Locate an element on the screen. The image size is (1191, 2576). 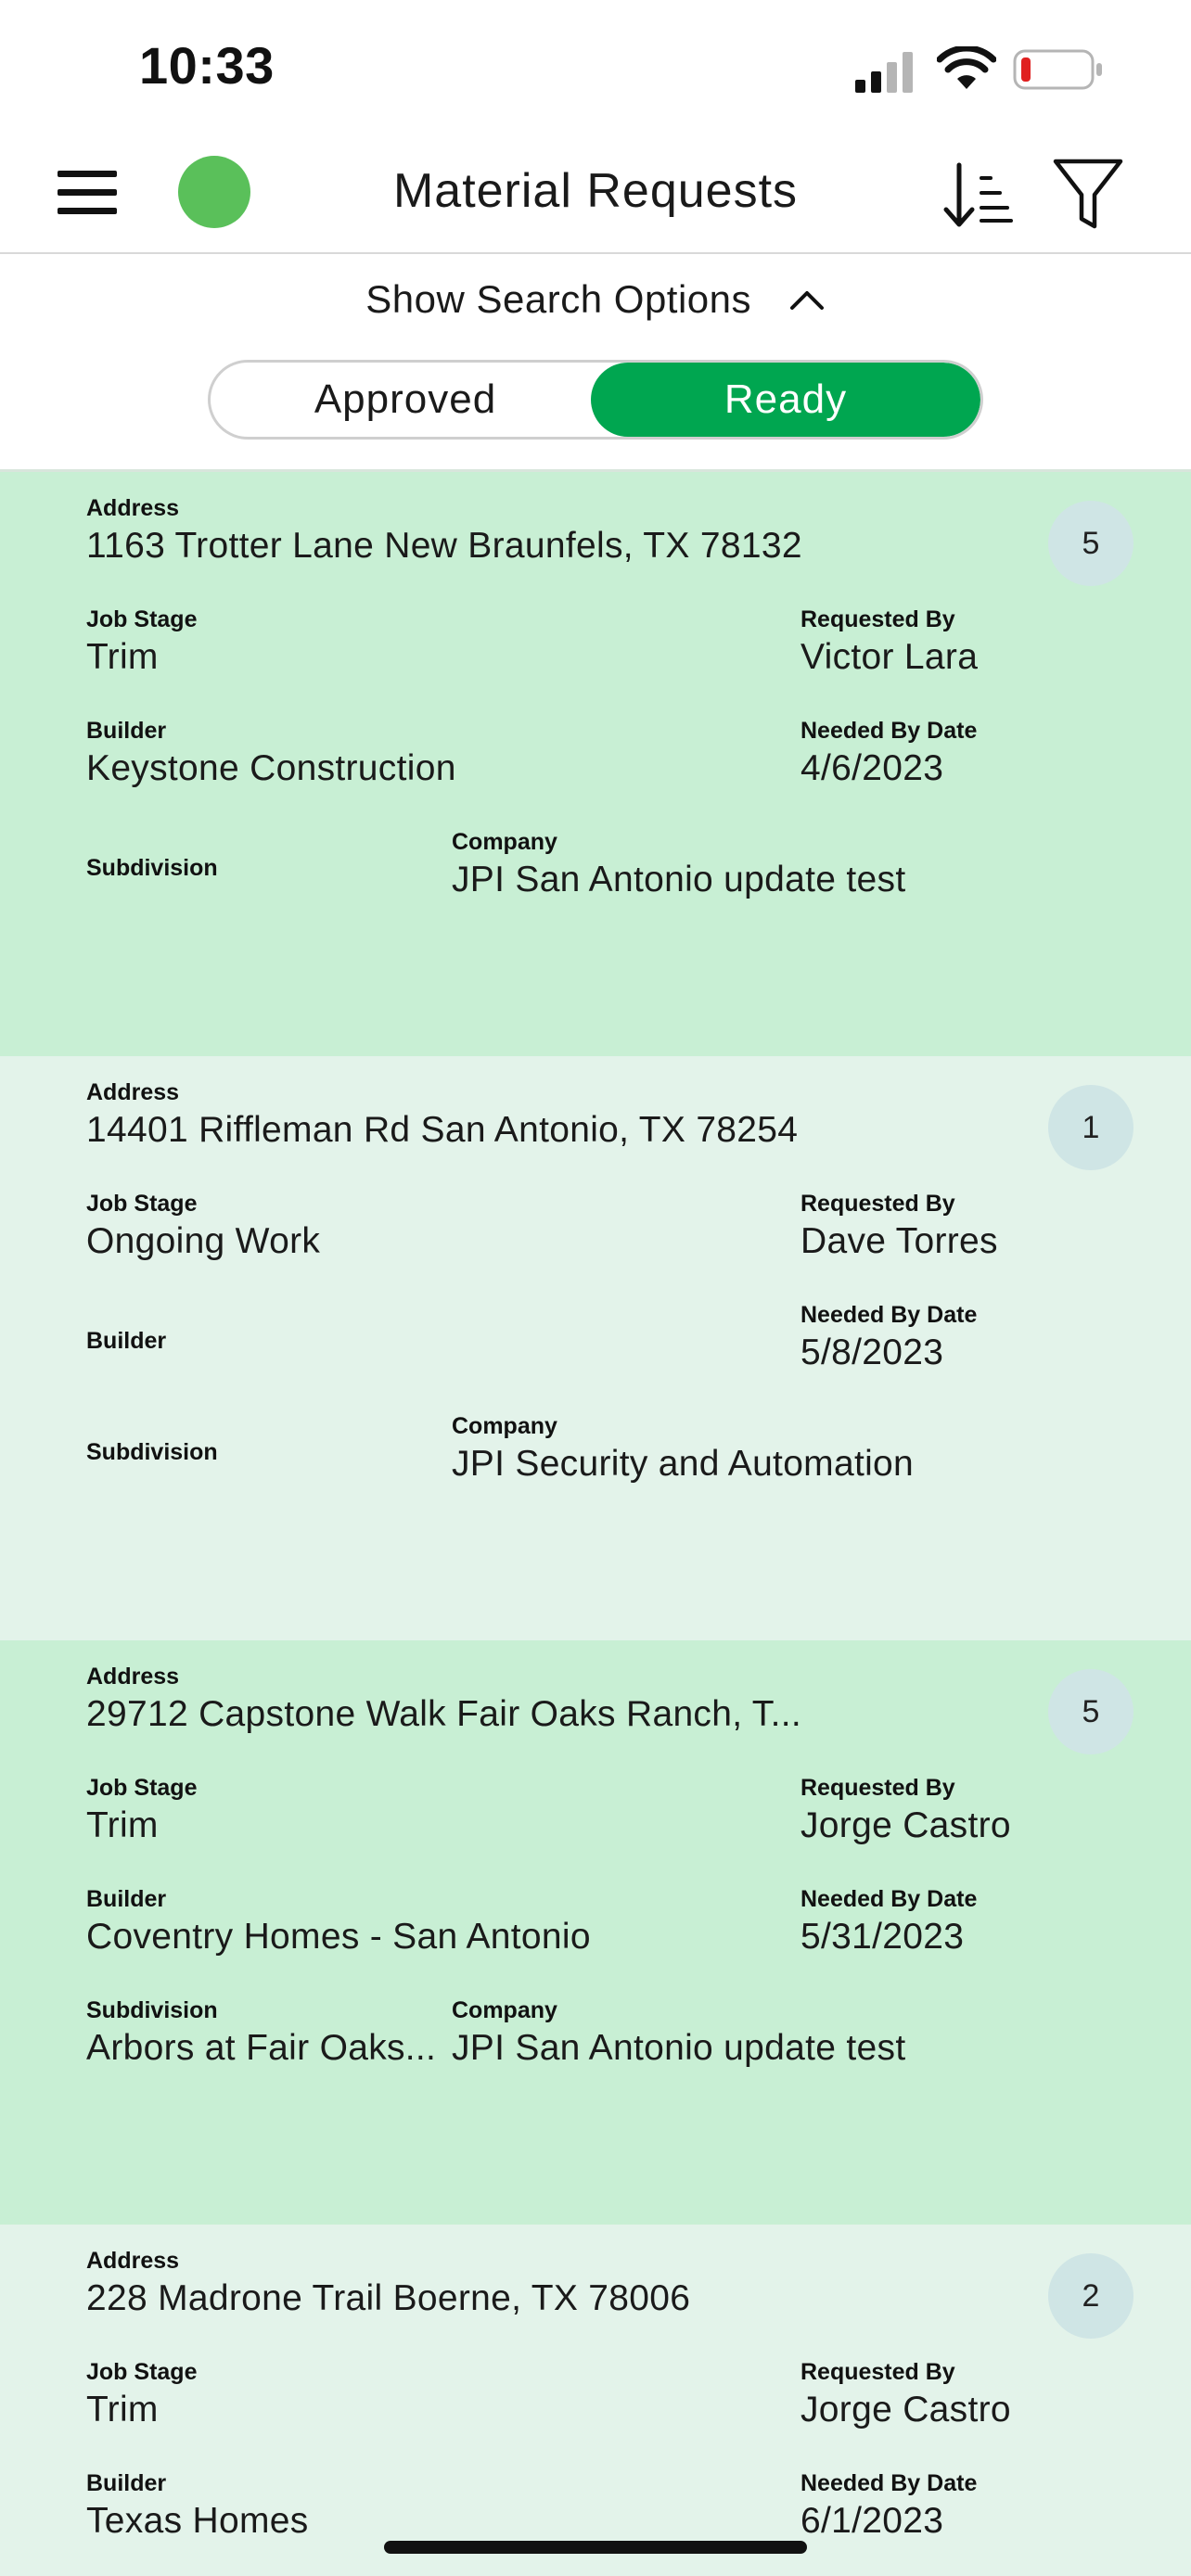
filter-icon is located at coordinates (1088, 195).